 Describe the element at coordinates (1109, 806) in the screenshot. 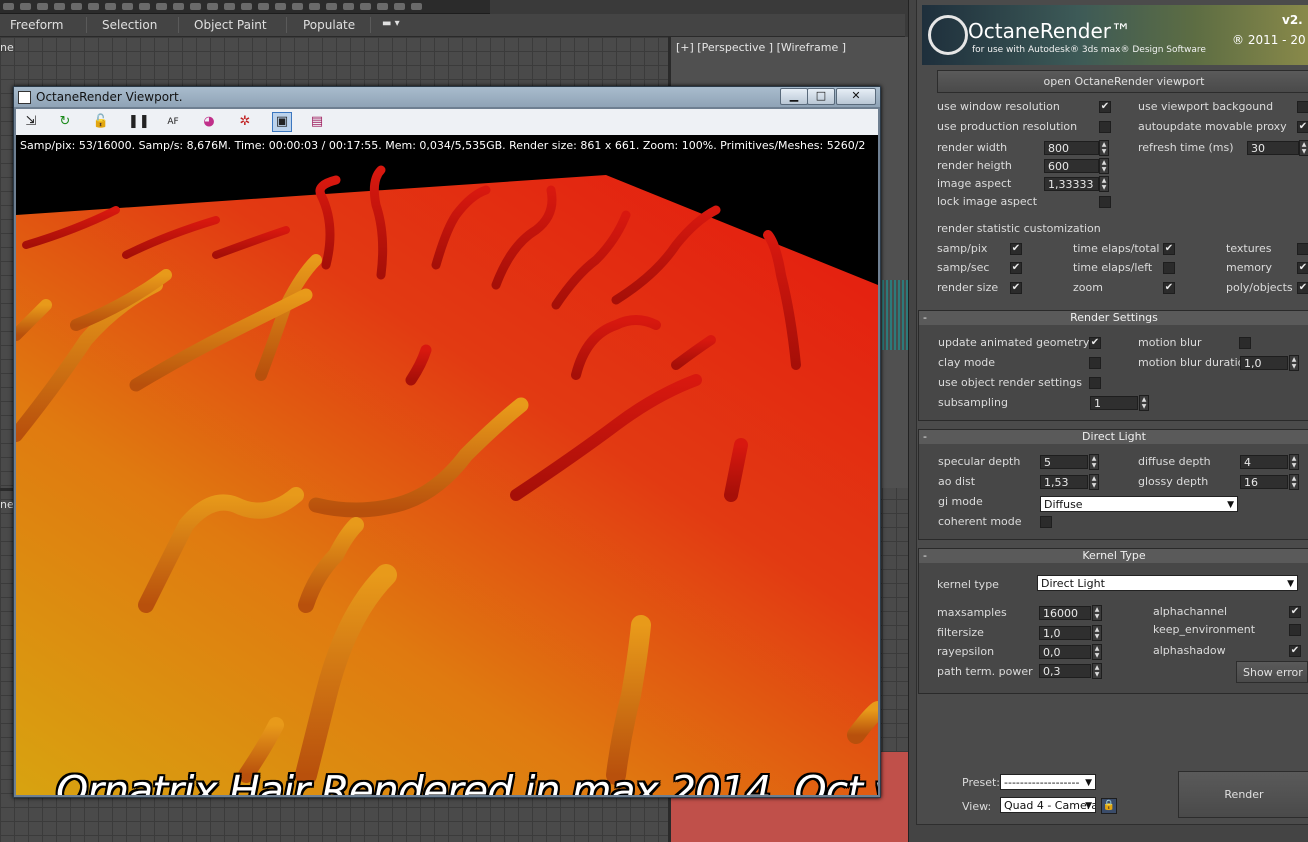

I see `lock-view-icon: 🔒` at that location.